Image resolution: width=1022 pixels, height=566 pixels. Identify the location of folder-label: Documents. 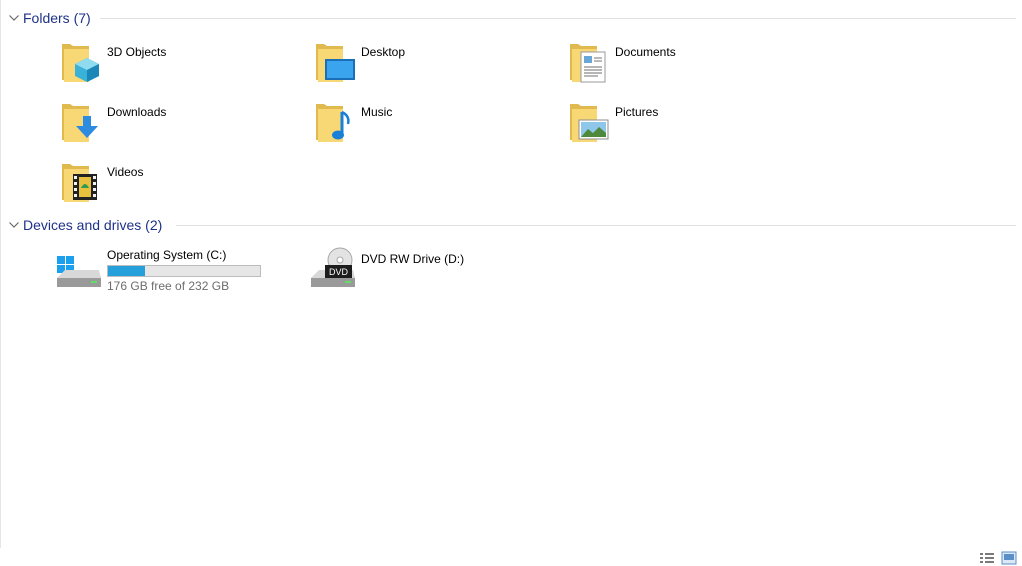
(645, 52).